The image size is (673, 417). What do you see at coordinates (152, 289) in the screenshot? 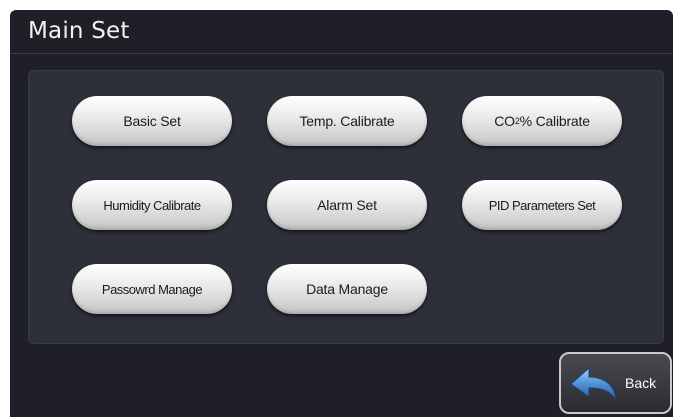
I see `password-manage-button: Passowrd Manage` at bounding box center [152, 289].